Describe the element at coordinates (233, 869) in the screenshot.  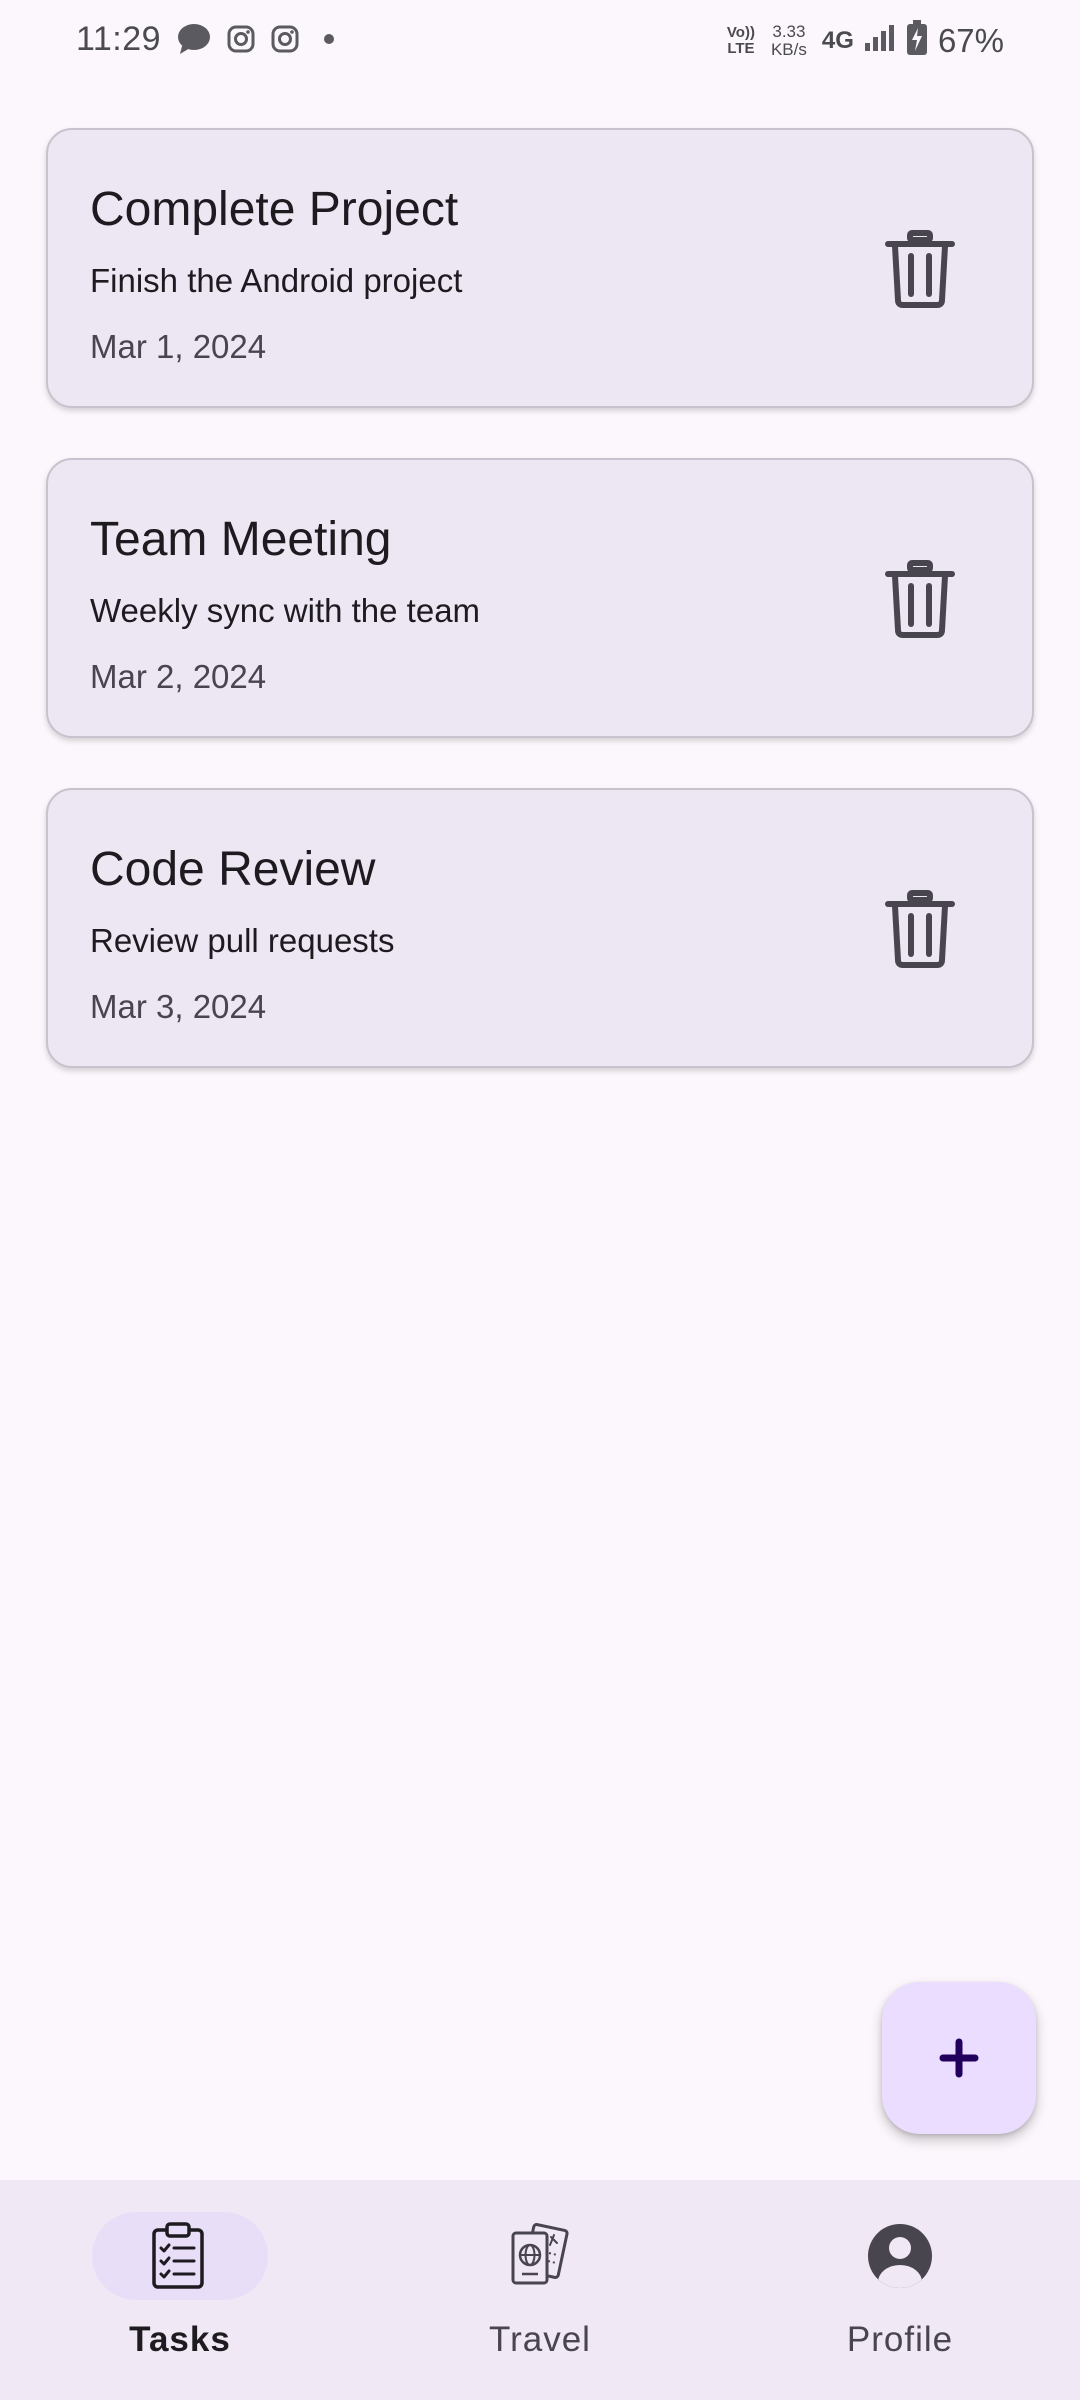
I see `task-title: Code Review` at that location.